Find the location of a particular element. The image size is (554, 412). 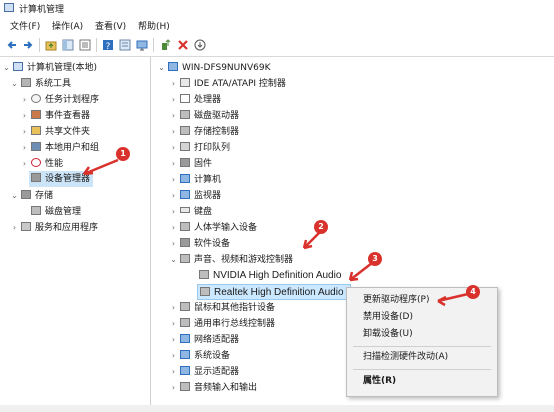

horizontal-scrollbar is located at coordinates (277, 408).